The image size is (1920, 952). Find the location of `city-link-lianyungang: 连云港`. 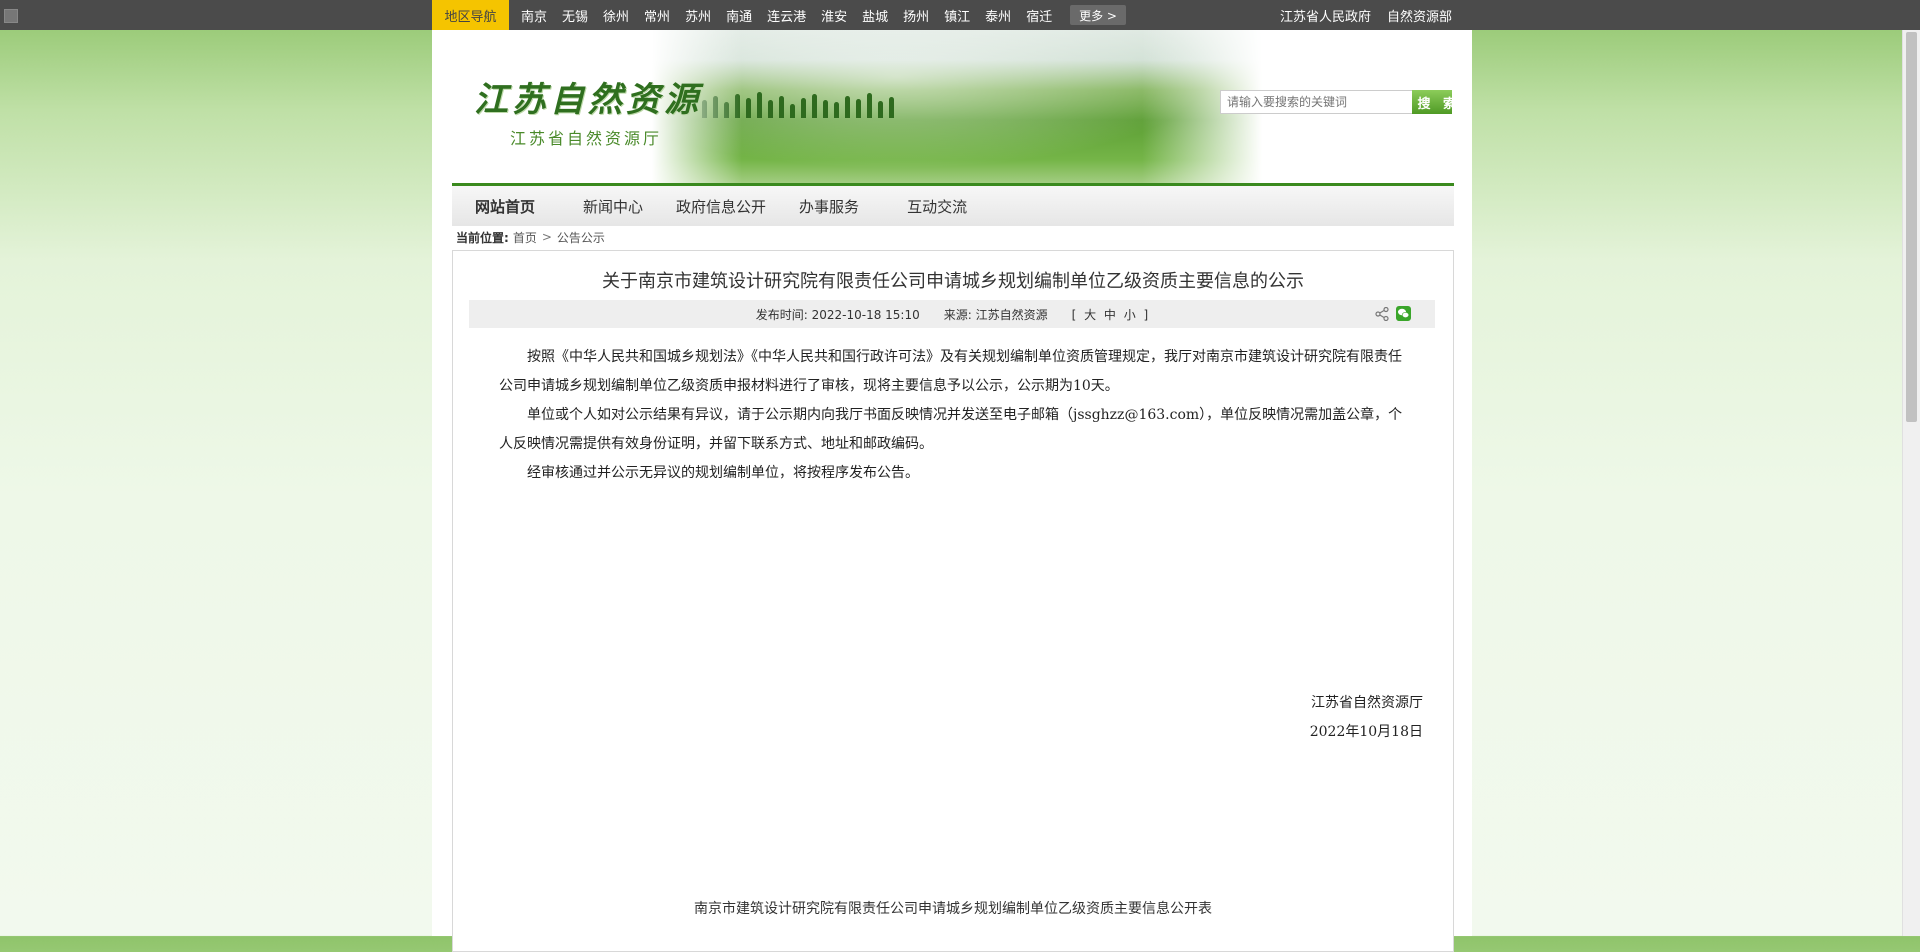

city-link-lianyungang: 连云港 is located at coordinates (786, 15).